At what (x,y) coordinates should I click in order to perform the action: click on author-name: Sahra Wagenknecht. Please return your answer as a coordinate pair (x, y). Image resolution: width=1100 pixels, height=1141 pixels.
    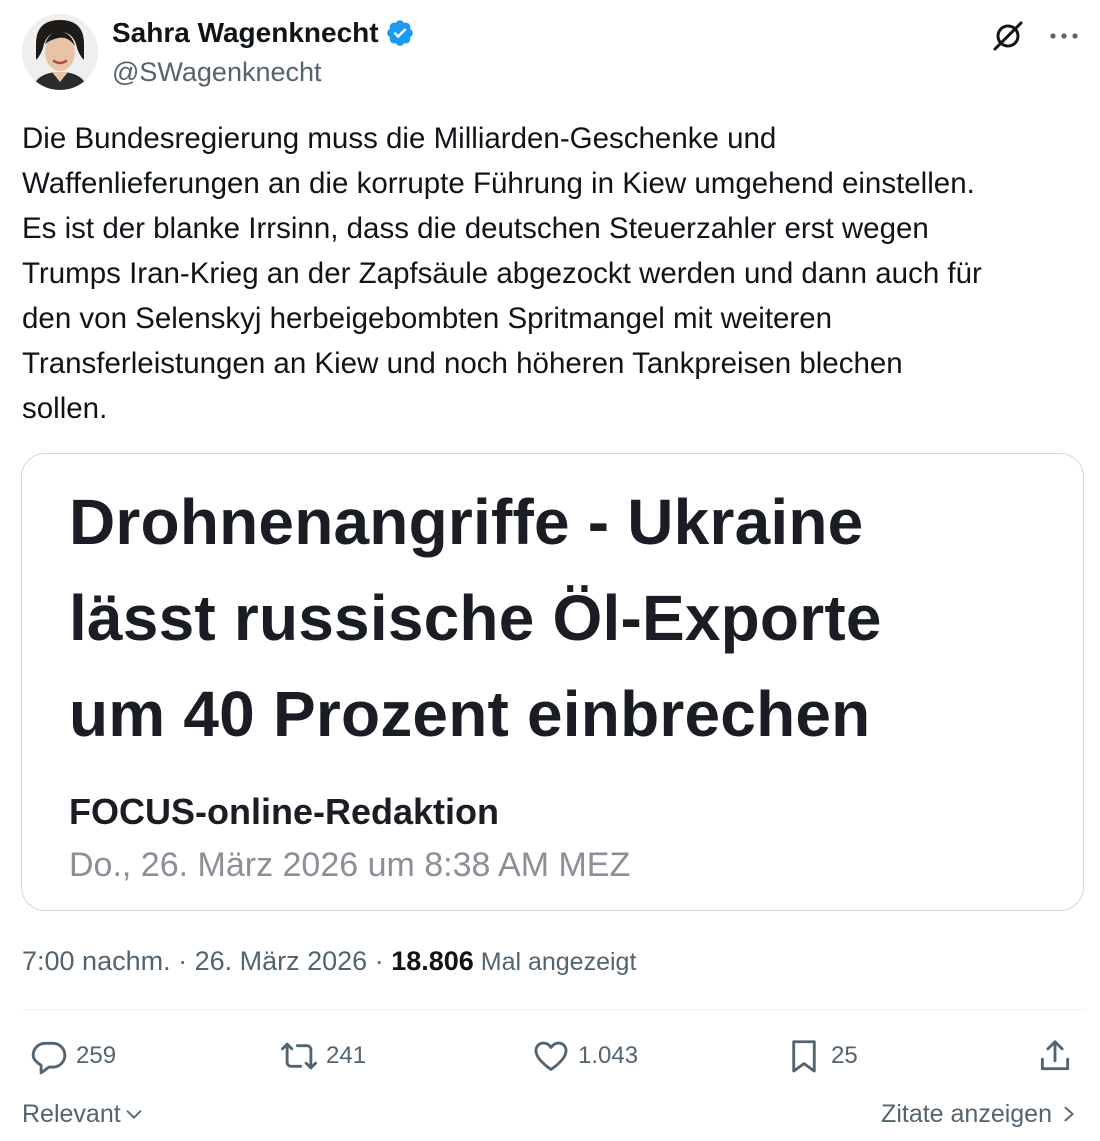
    Looking at the image, I should click on (263, 33).